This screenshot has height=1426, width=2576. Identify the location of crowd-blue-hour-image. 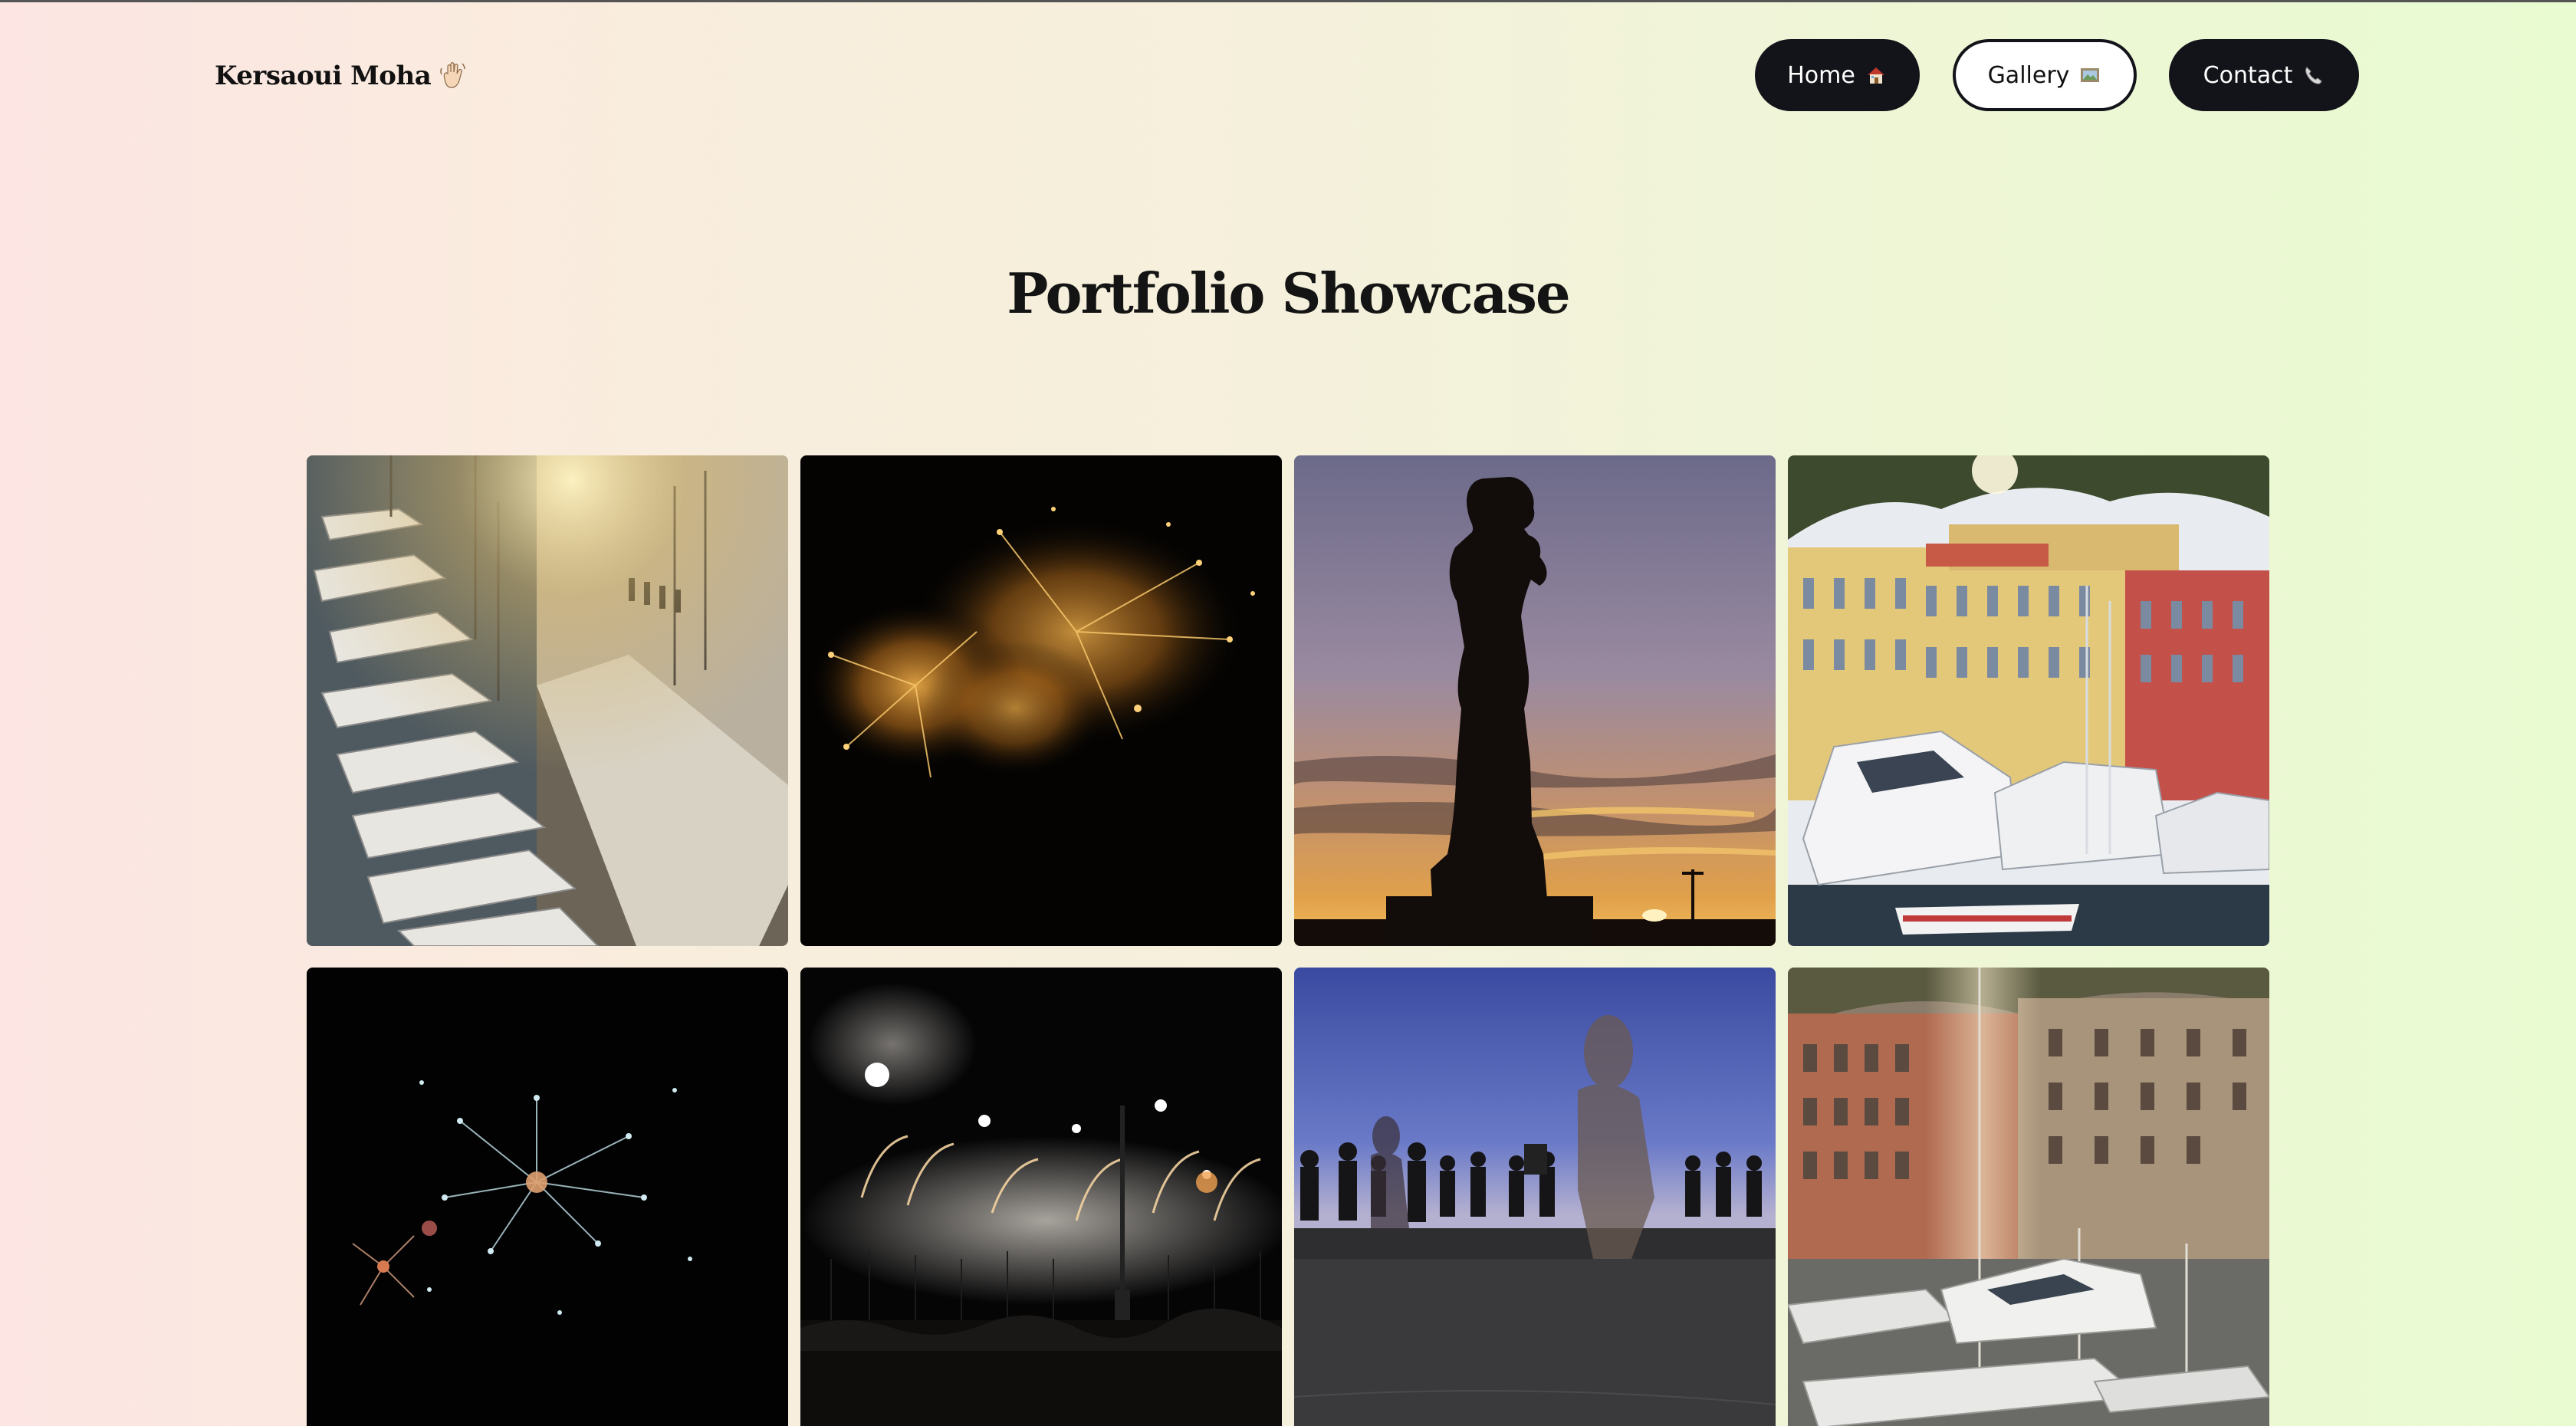
(1535, 1197).